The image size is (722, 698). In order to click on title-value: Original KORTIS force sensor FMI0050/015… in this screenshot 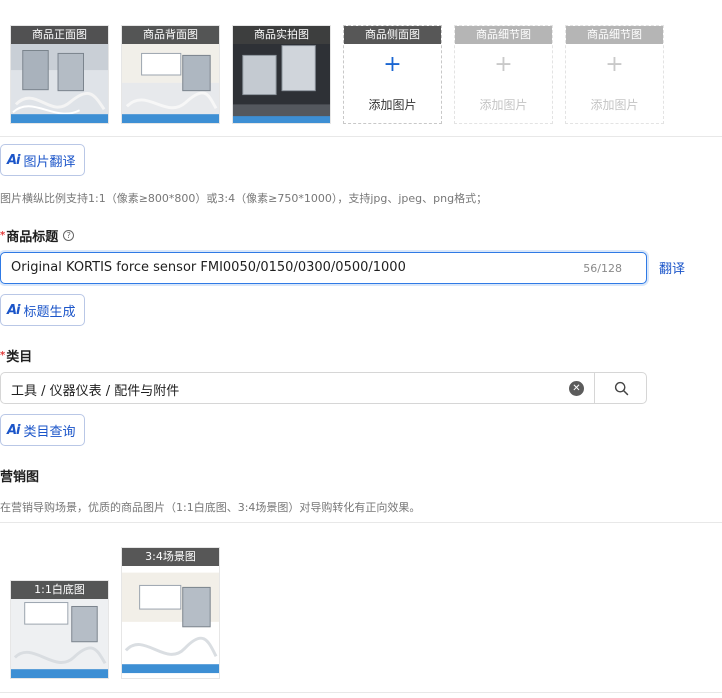, I will do `click(208, 267)`.